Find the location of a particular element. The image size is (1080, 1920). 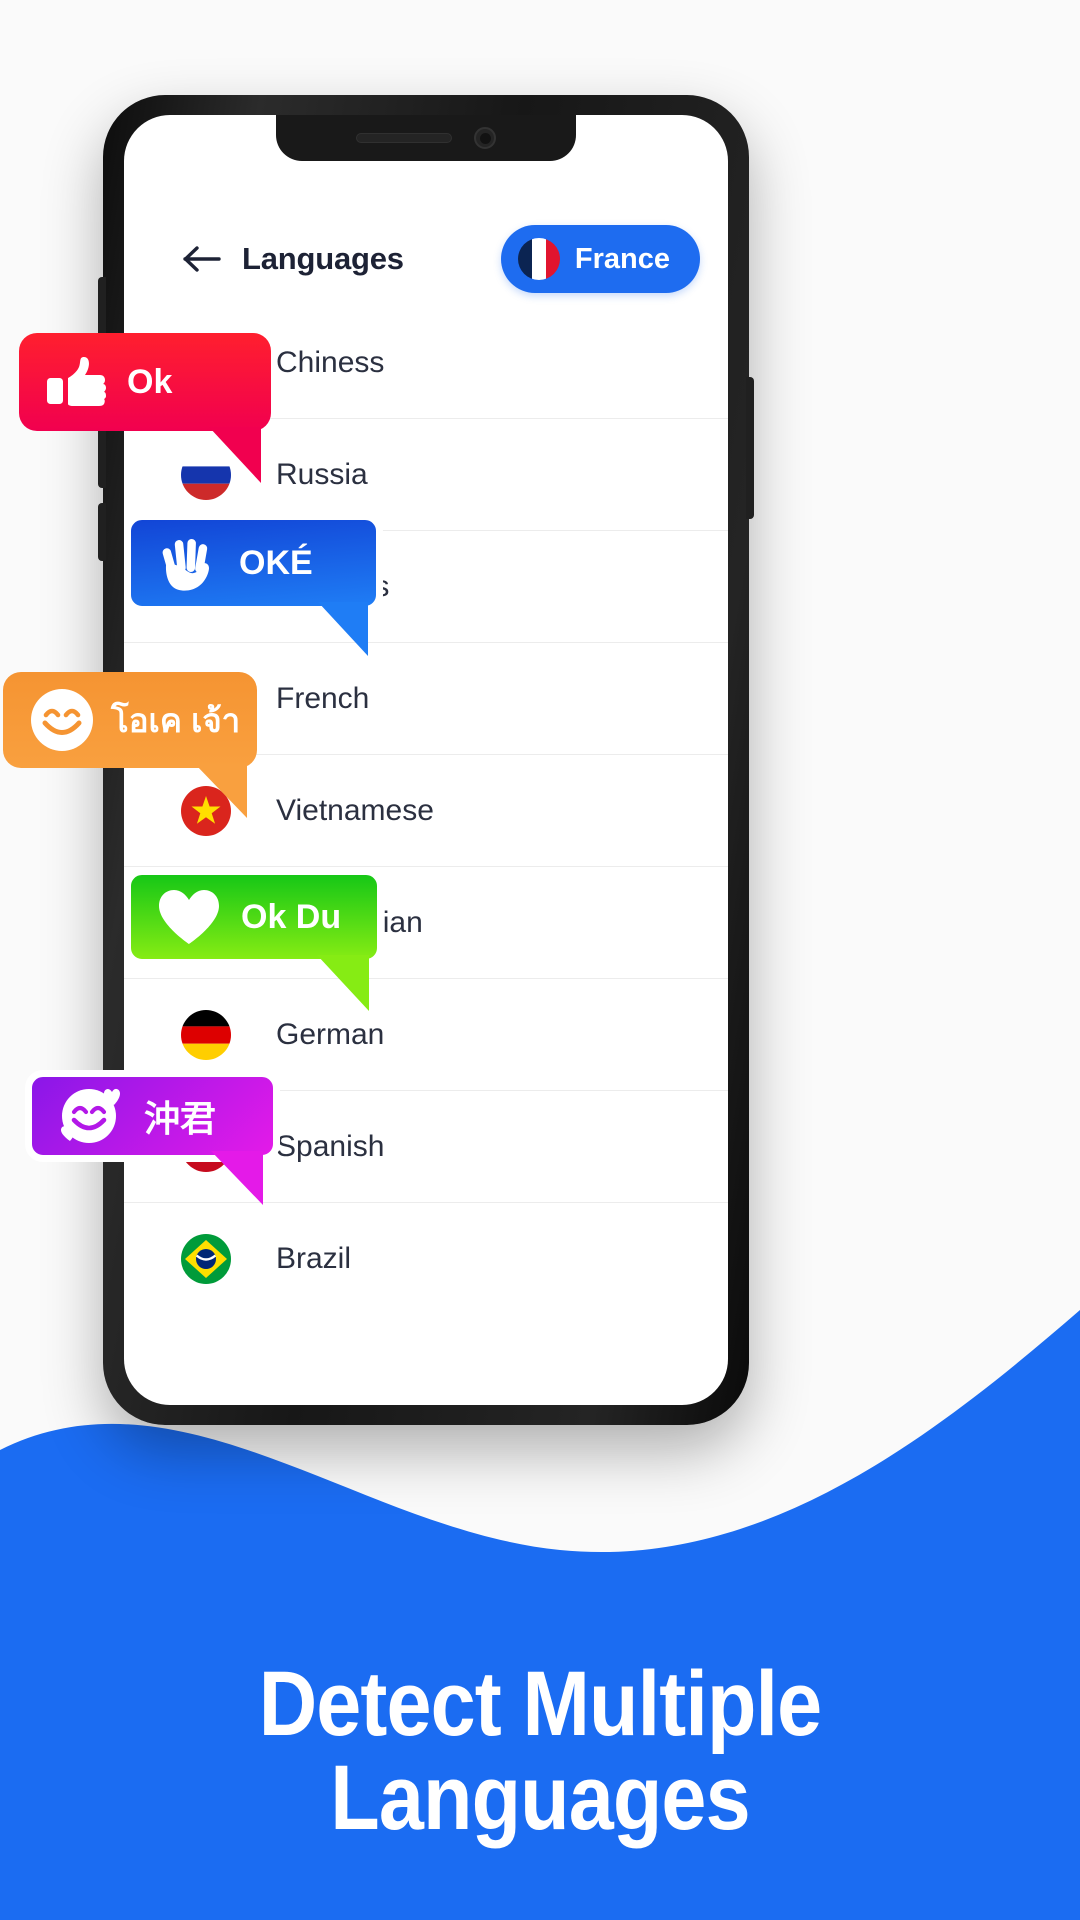

app-bar: Languages France is located at coordinates (426, 259).